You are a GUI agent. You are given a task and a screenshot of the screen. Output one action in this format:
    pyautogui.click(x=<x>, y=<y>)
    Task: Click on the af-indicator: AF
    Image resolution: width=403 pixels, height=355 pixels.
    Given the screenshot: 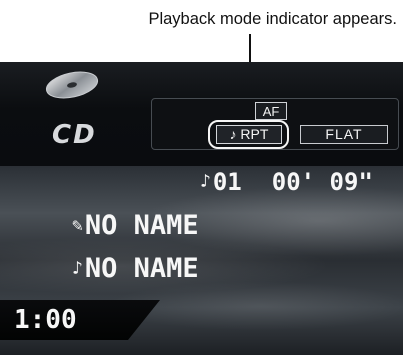 What is the action you would take?
    pyautogui.click(x=271, y=111)
    